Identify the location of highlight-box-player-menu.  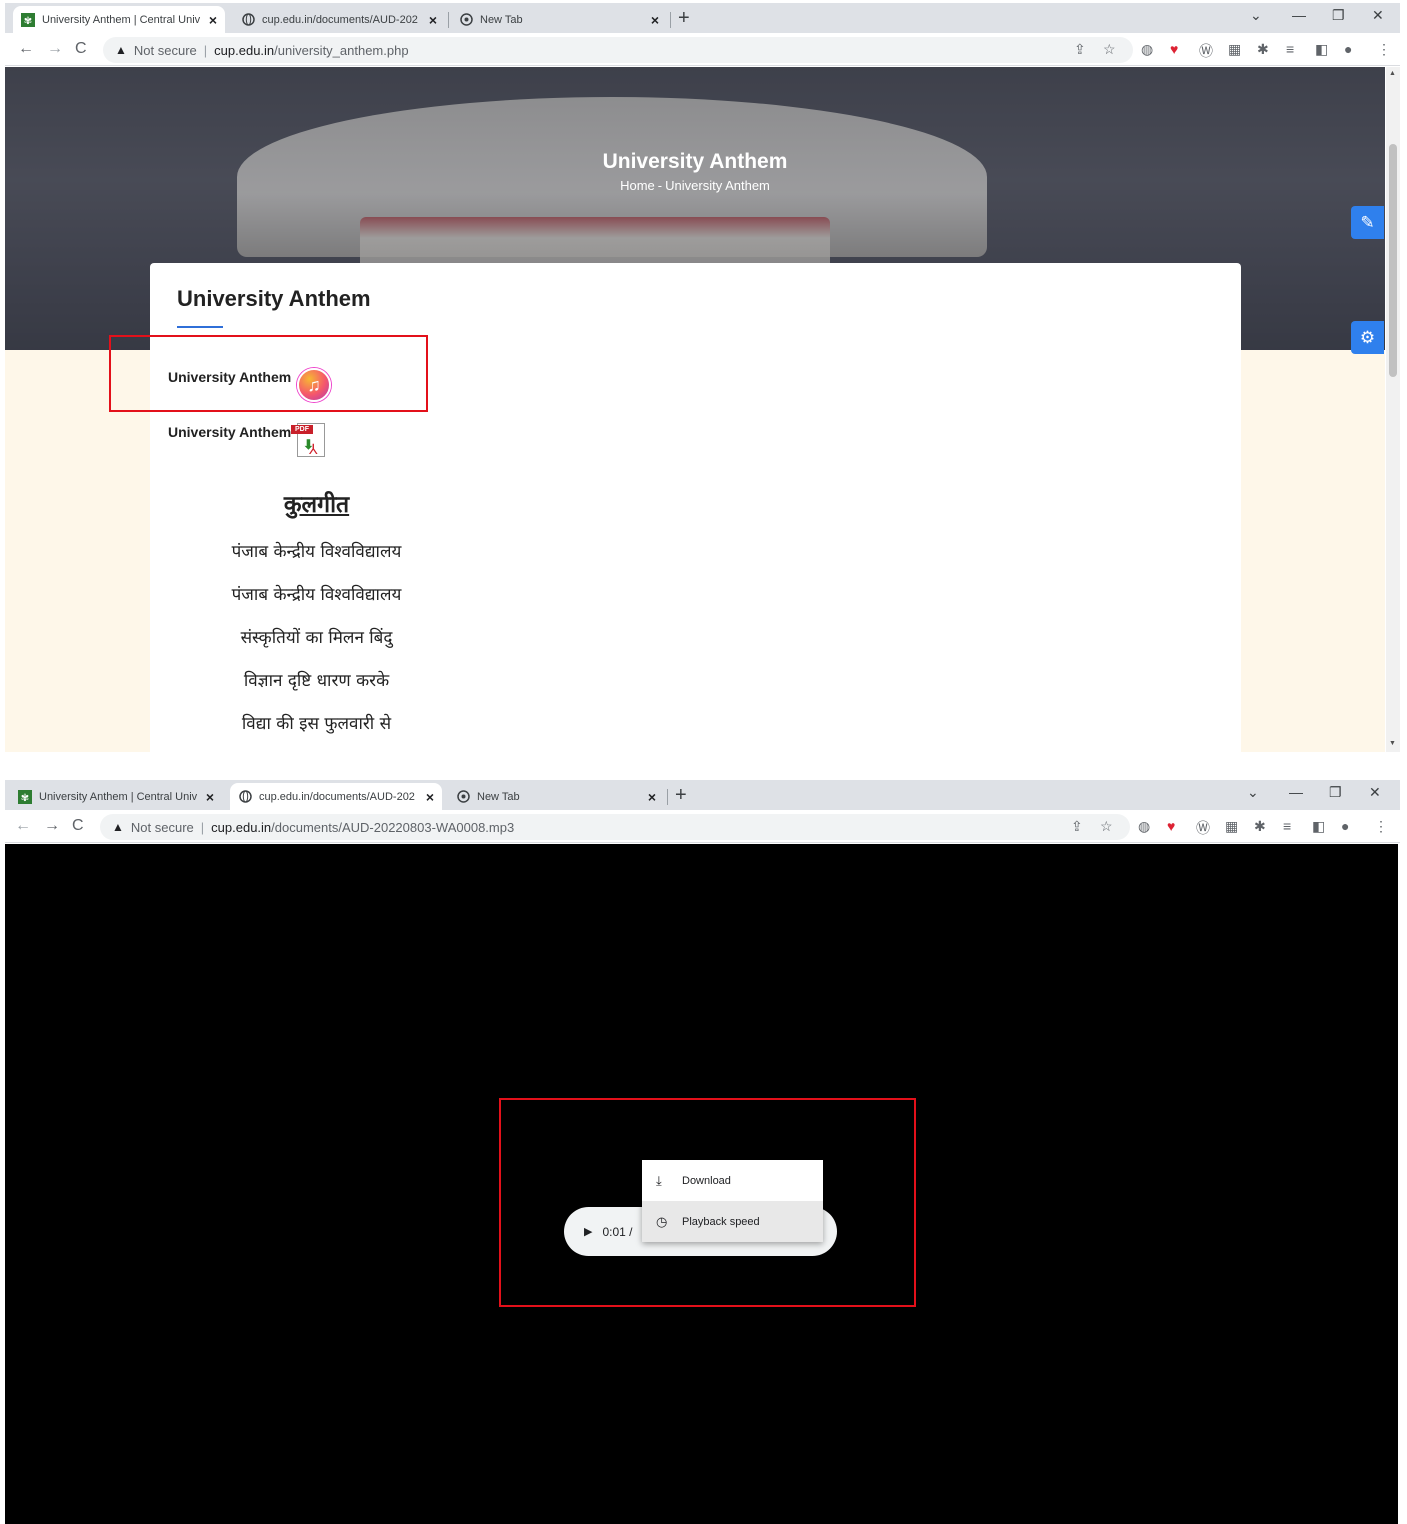
(707, 1202).